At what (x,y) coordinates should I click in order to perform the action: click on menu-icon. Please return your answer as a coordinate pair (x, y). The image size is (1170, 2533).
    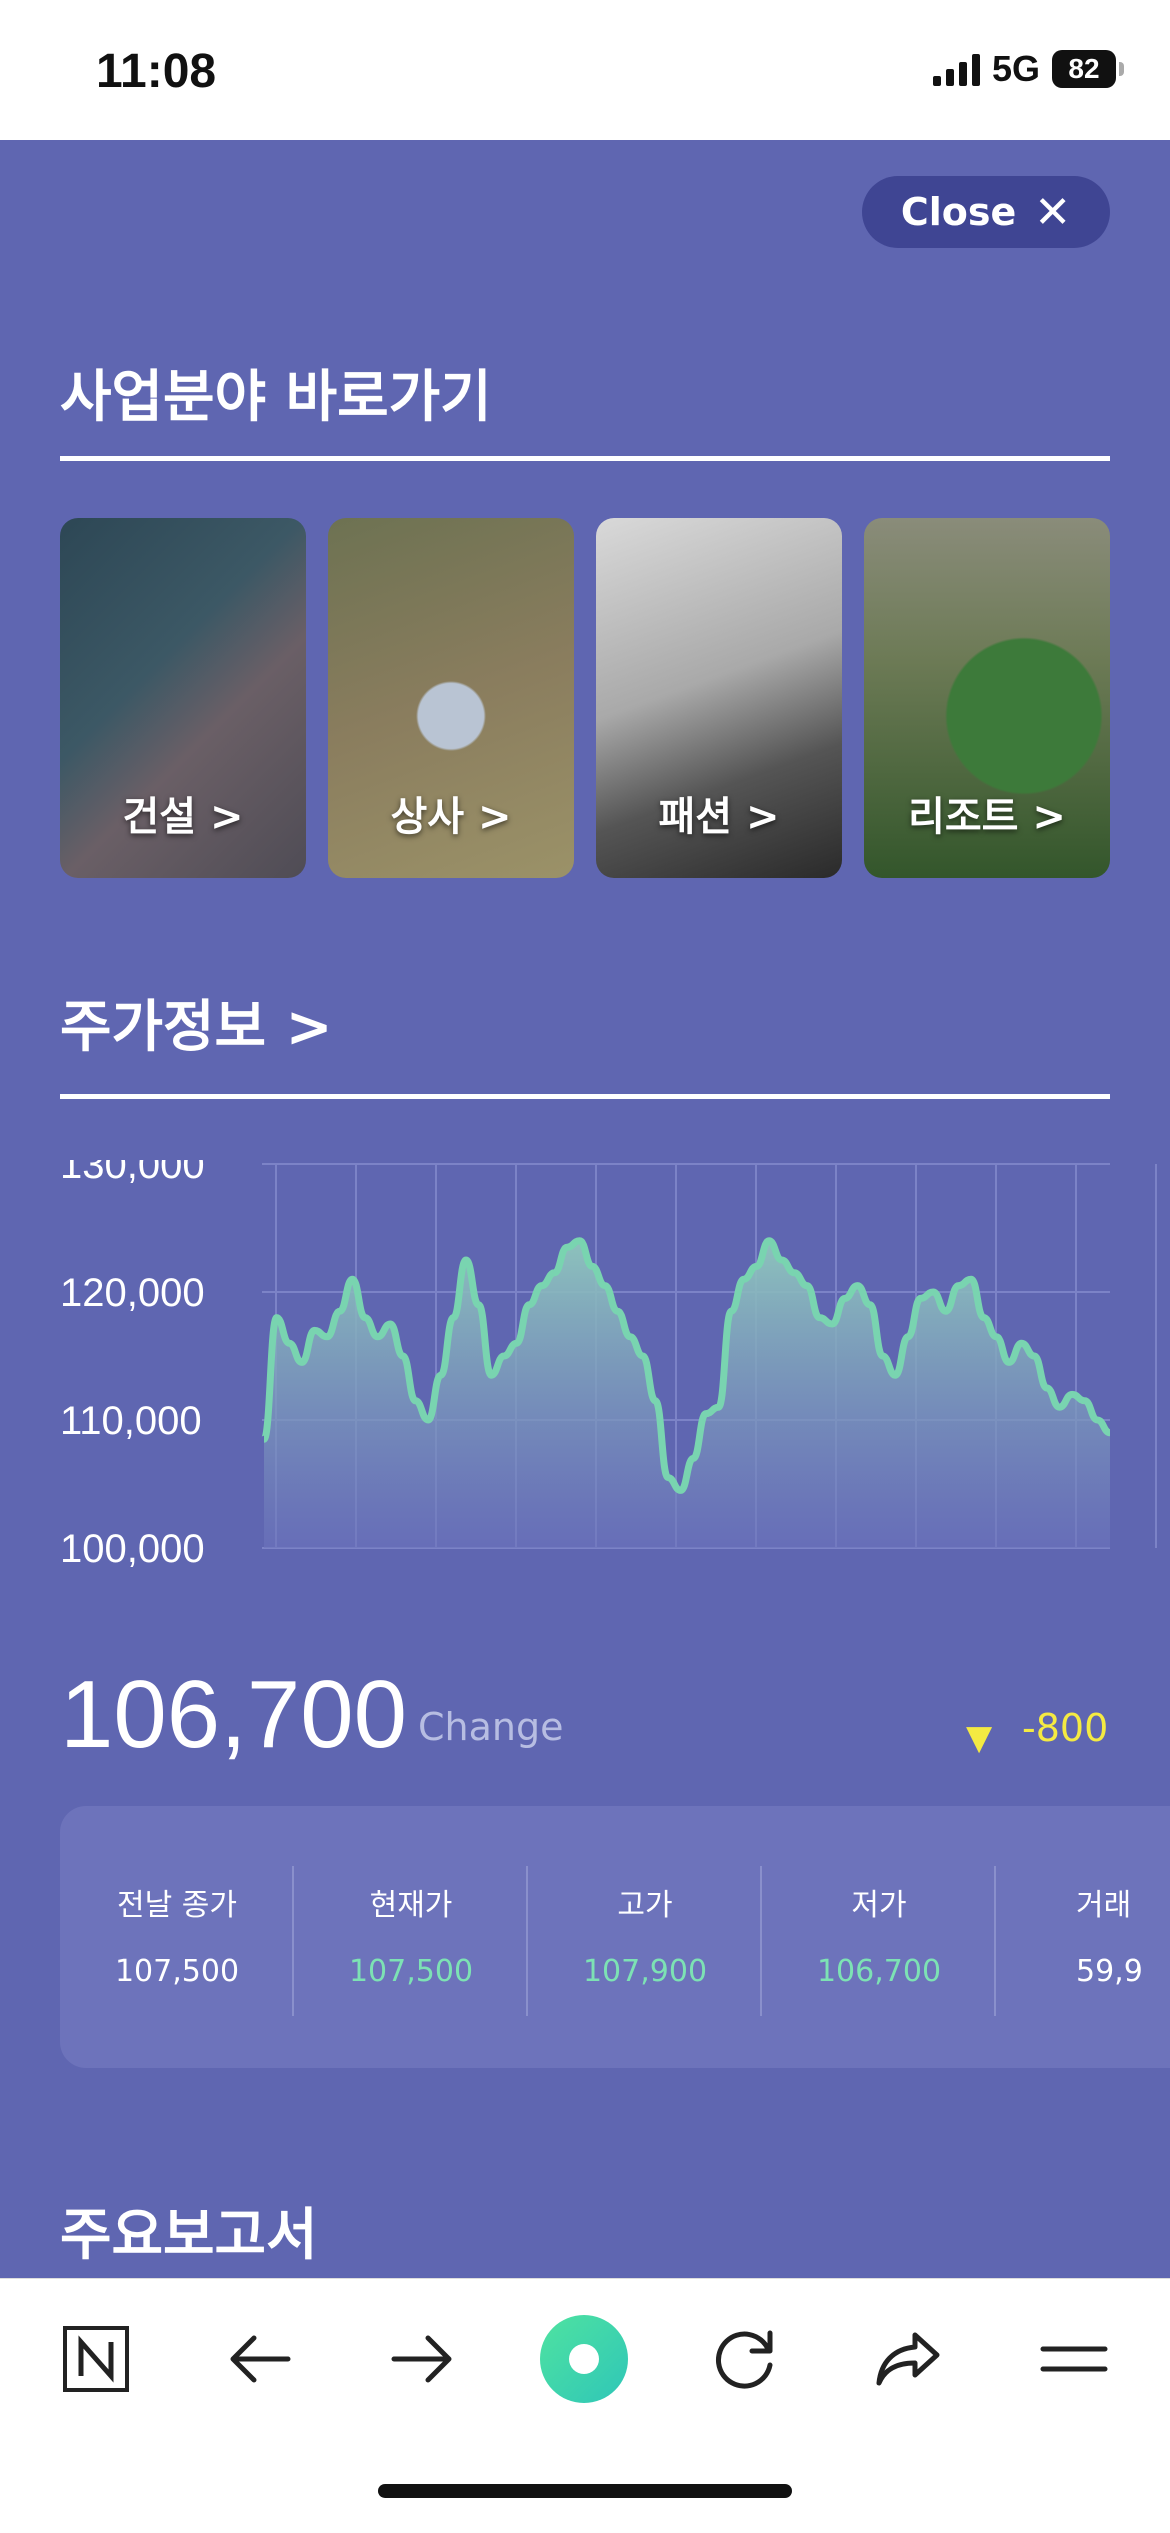
    Looking at the image, I should click on (1074, 2359).